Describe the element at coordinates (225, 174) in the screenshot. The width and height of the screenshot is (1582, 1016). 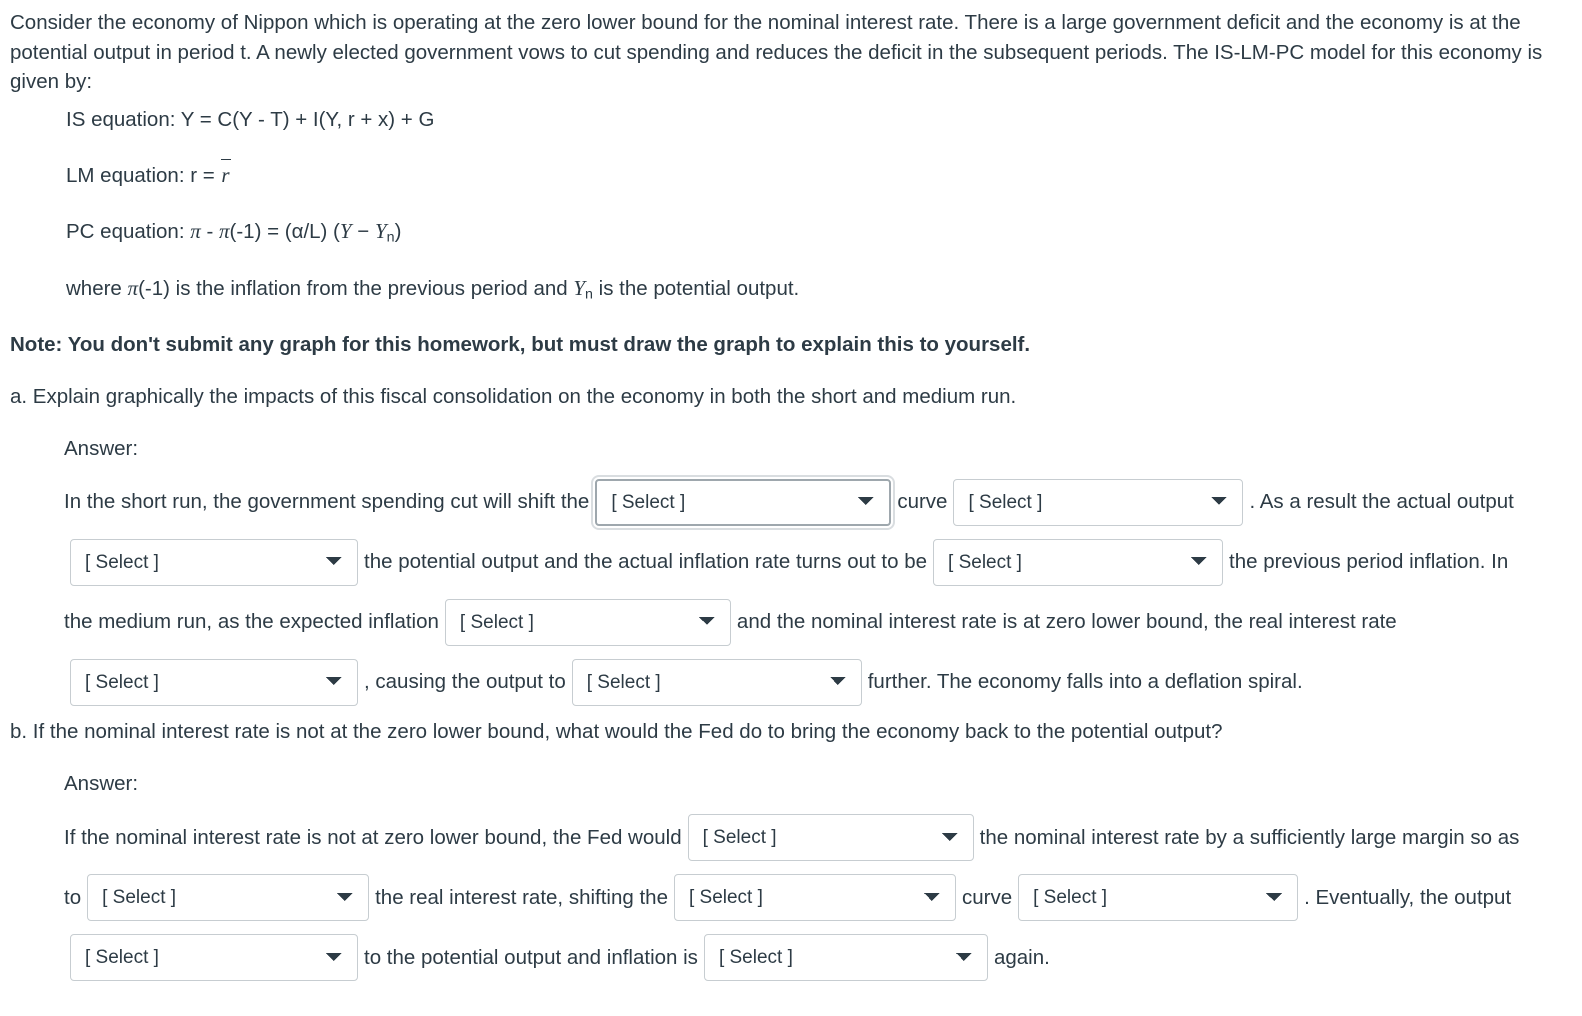
I see `r-bar-symbol: r` at that location.